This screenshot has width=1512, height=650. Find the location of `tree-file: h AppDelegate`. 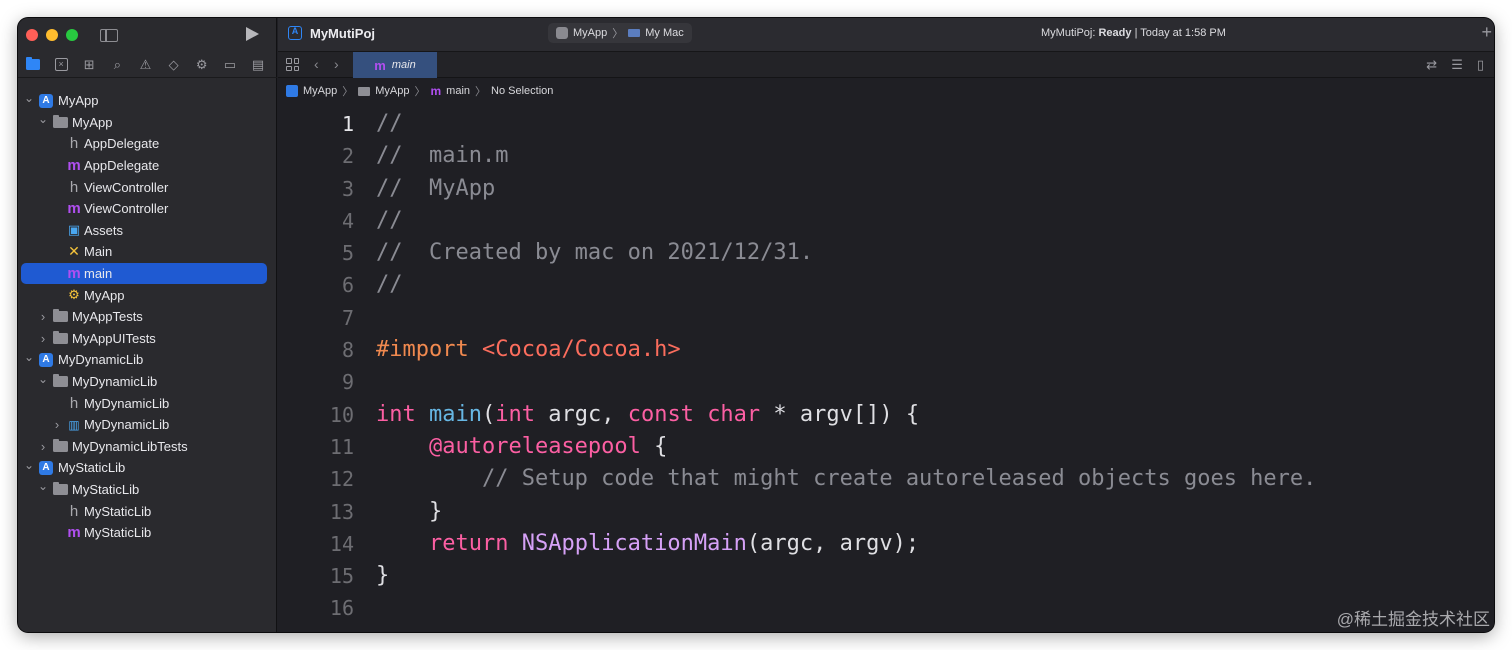

tree-file: h AppDelegate is located at coordinates (147, 144).